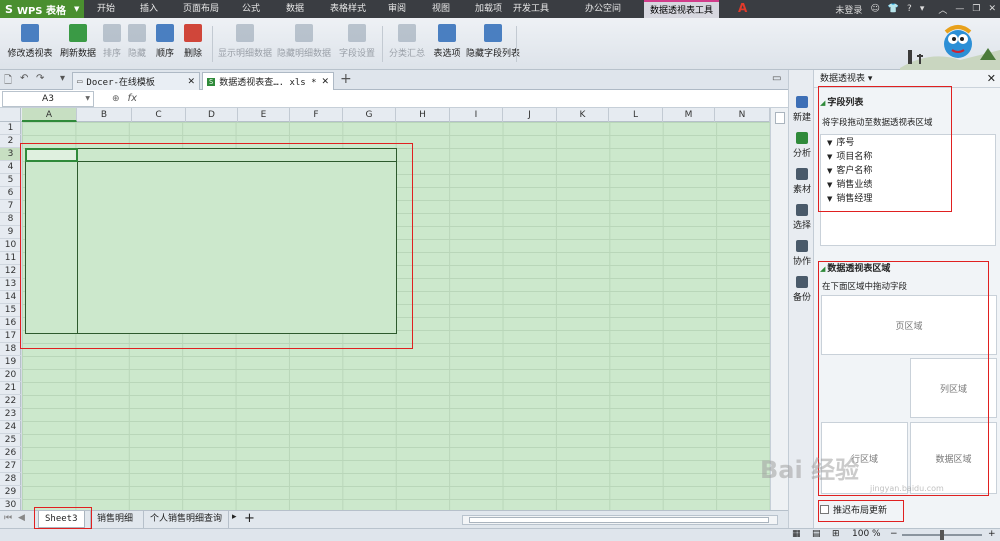  What do you see at coordinates (682, 9) in the screenshot?
I see `tab-pivot-tools: 数据透视表工具` at bounding box center [682, 9].